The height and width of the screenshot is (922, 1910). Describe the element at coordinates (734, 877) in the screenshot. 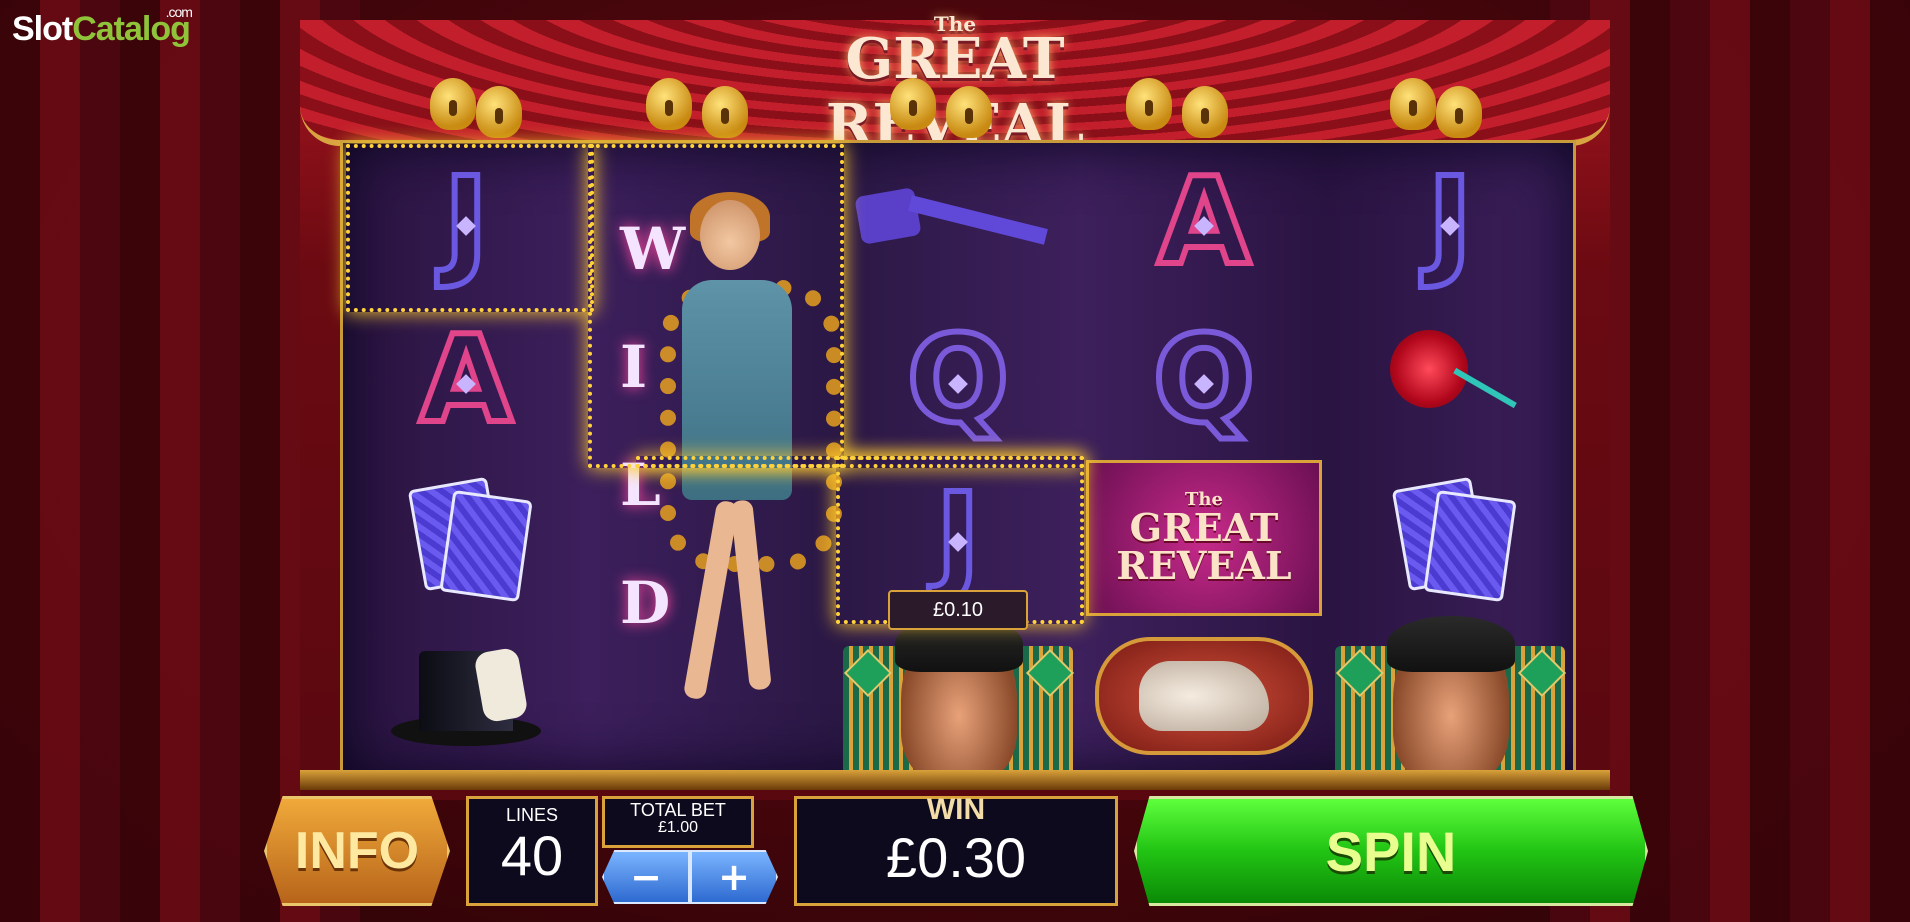

I see `increase-bet-button: +` at that location.